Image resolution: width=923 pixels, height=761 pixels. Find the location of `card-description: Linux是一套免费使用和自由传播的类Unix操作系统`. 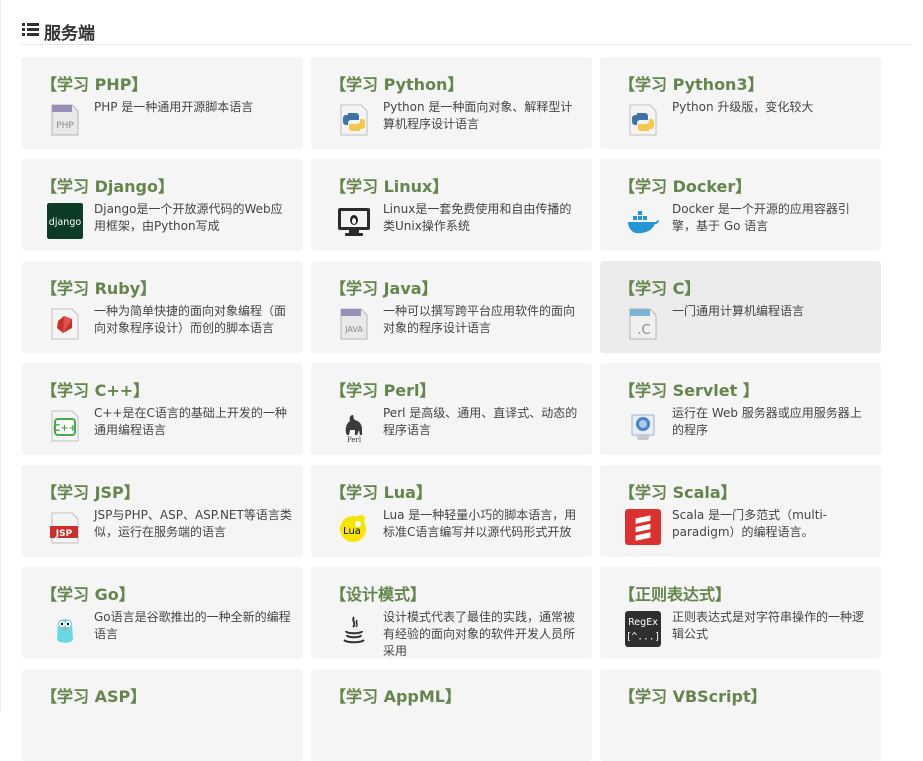

card-description: Linux是一套免费使用和自由传播的类Unix操作系统 is located at coordinates (477, 217).